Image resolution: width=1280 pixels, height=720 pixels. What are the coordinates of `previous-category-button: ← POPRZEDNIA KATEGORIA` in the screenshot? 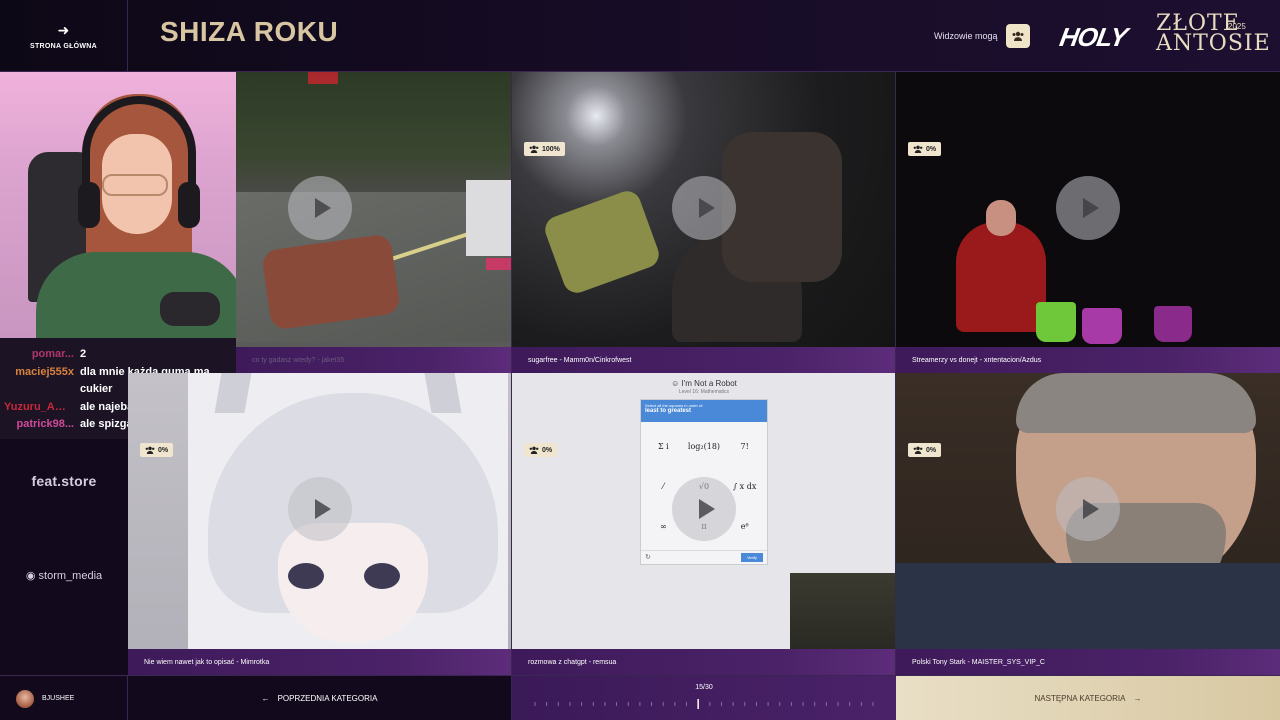 It's located at (320, 698).